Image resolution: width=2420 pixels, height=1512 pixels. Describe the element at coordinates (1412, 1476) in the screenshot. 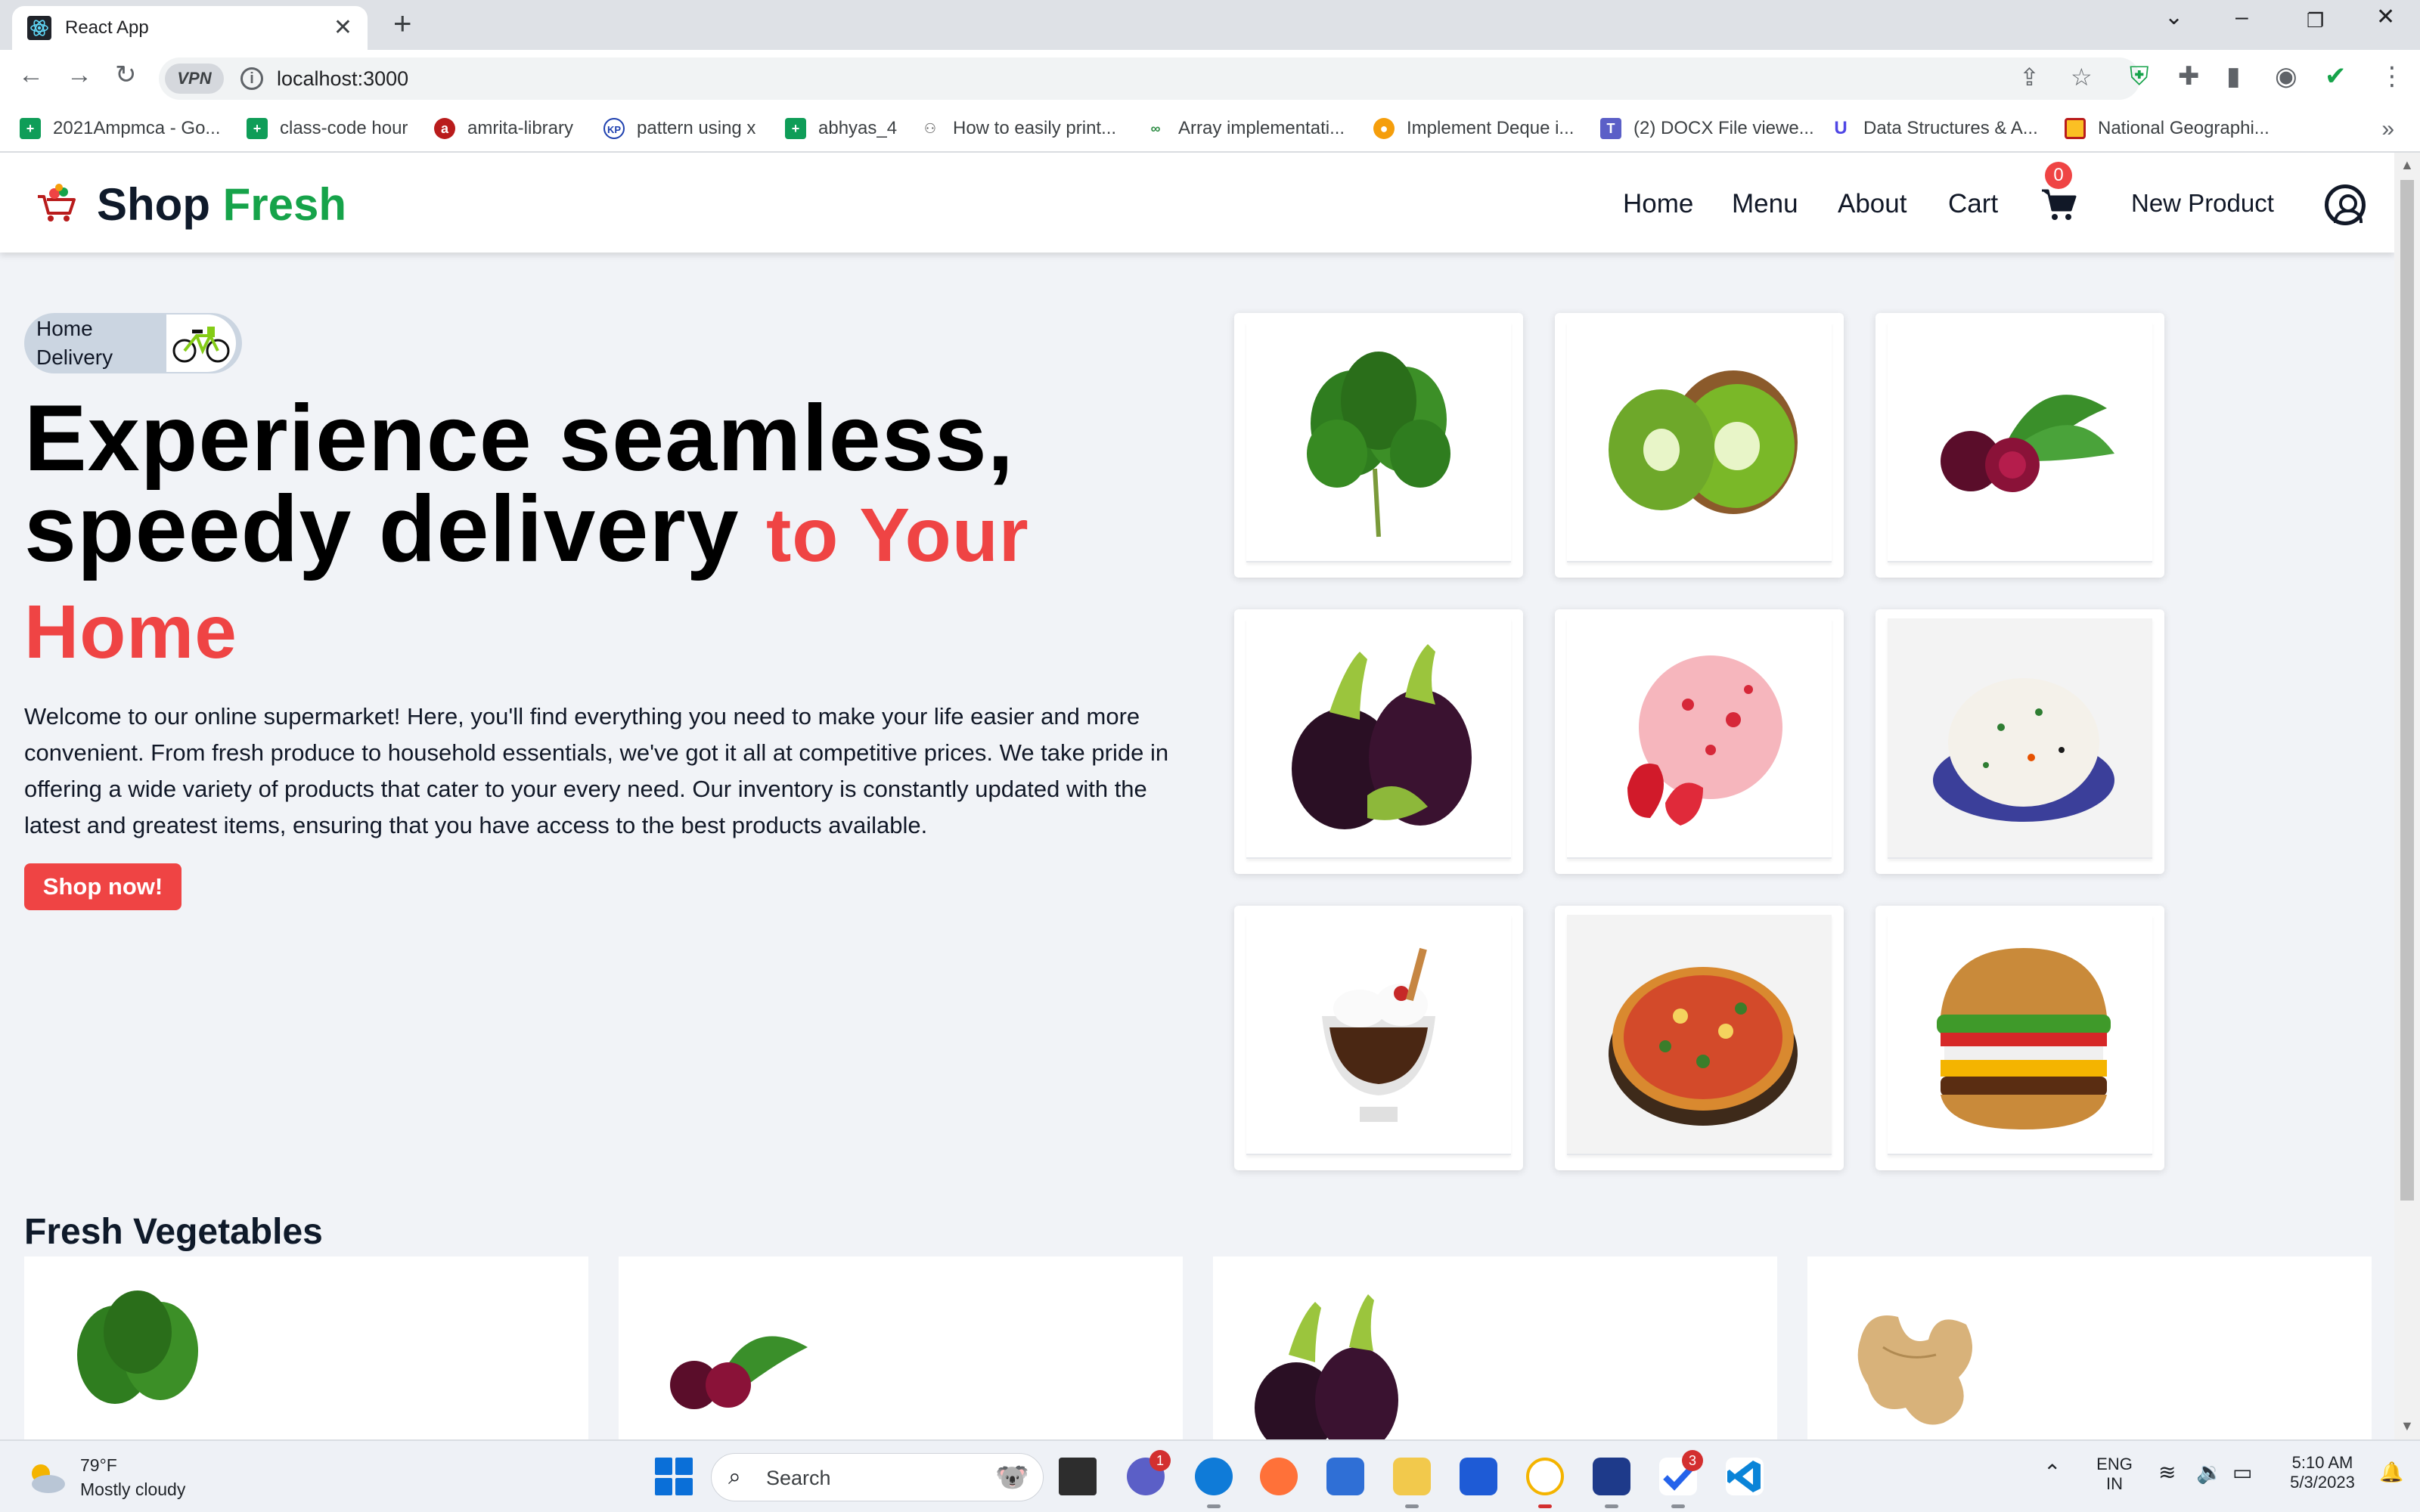

I see `file-explorer-icon` at that location.